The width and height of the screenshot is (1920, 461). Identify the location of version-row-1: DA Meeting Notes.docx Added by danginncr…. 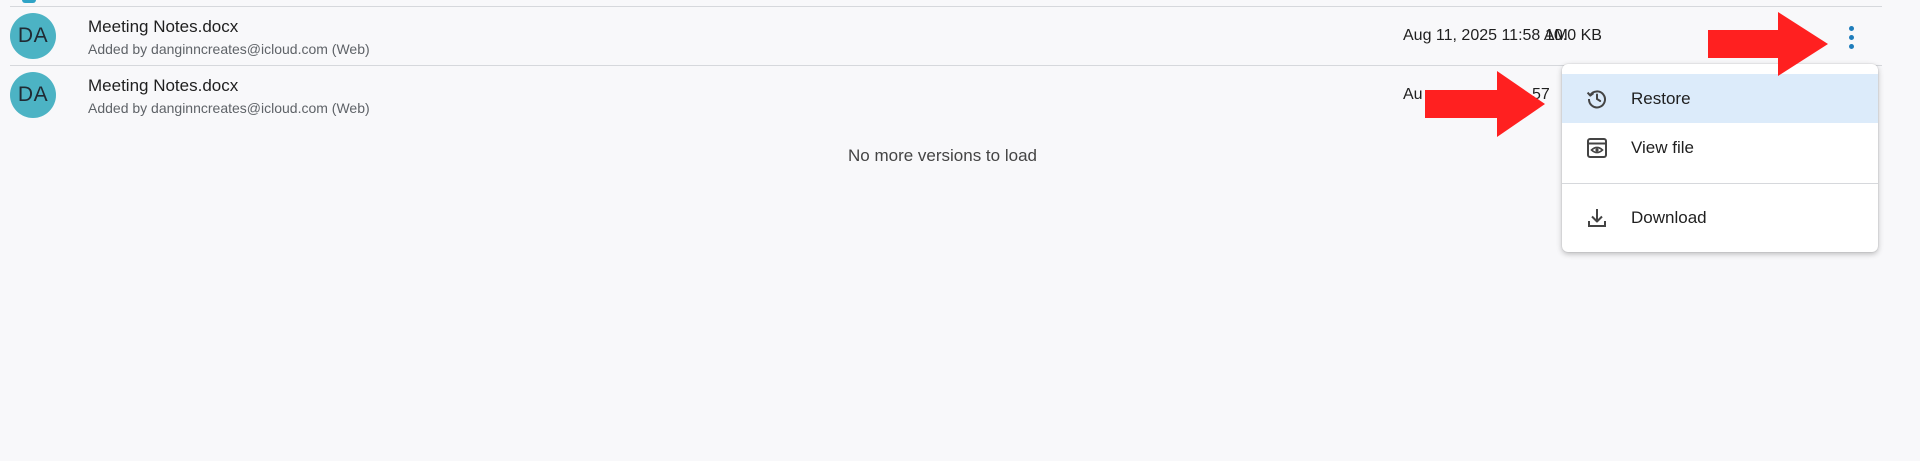
(960, 36).